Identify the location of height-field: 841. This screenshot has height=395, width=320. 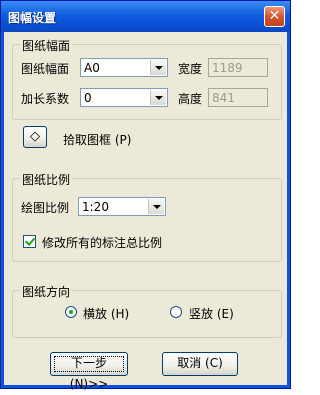
(238, 97).